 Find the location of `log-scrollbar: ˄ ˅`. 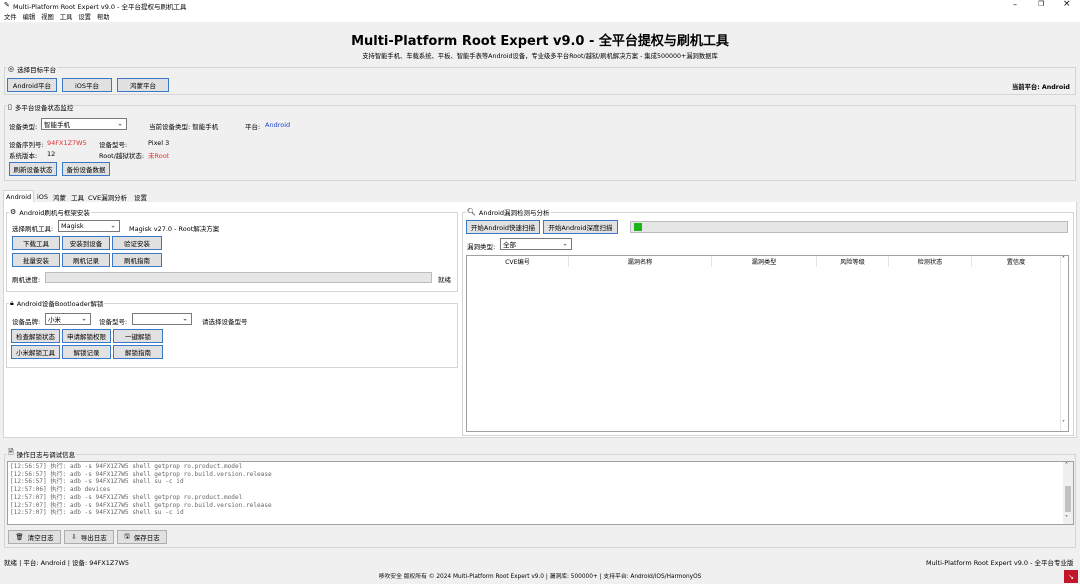

log-scrollbar: ˄ ˅ is located at coordinates (1068, 493).